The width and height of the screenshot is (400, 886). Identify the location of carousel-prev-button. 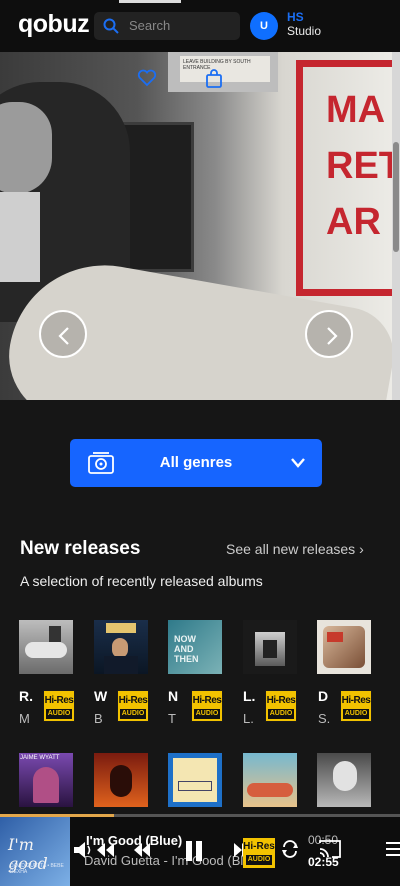
(63, 334).